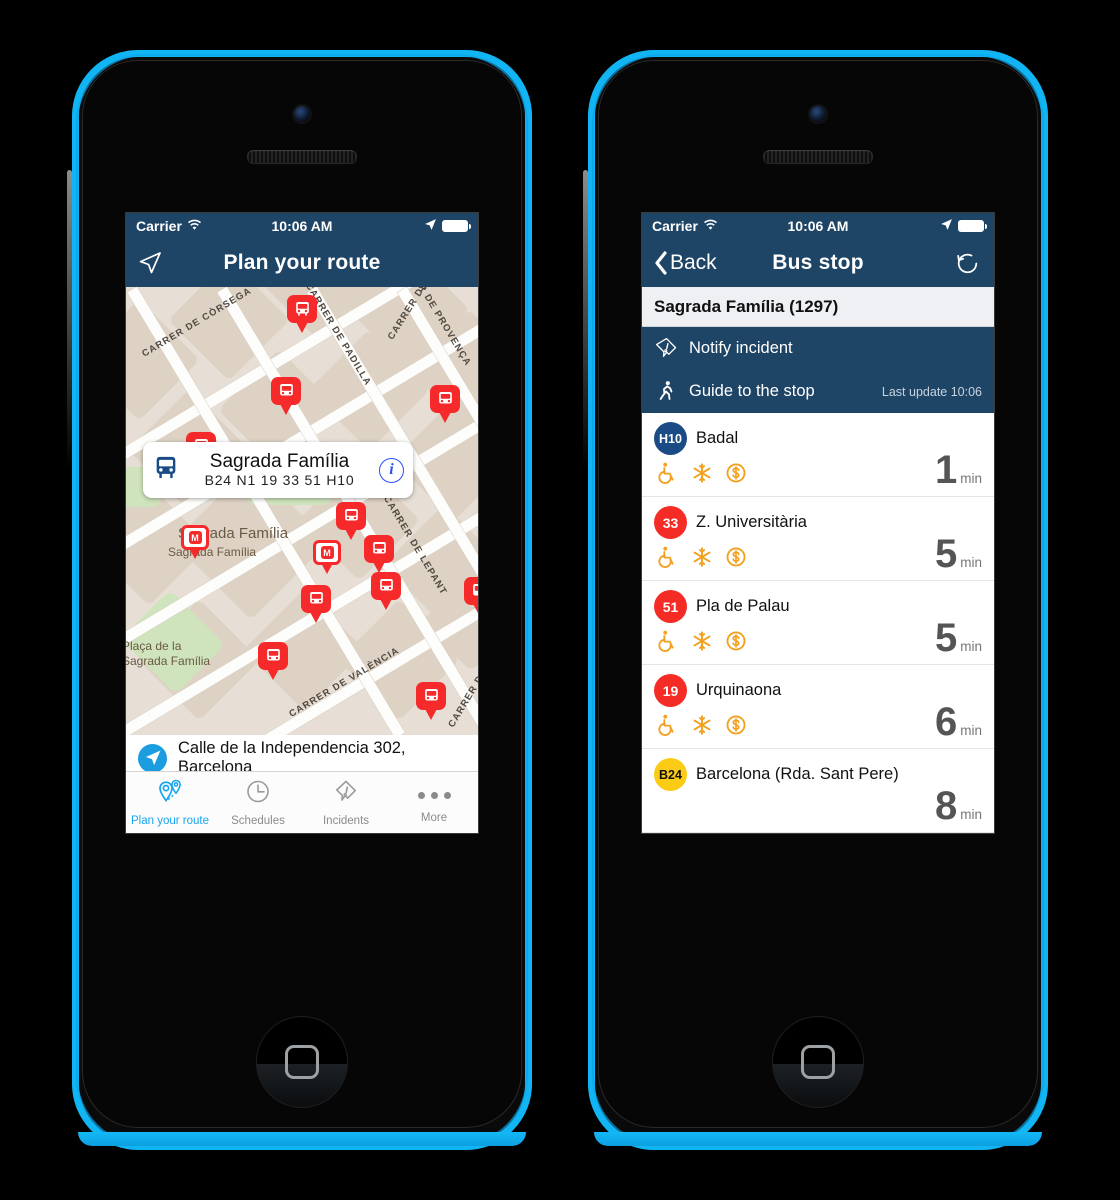 The width and height of the screenshot is (1120, 1200). What do you see at coordinates (170, 795) in the screenshot?
I see `route-pins-icon` at bounding box center [170, 795].